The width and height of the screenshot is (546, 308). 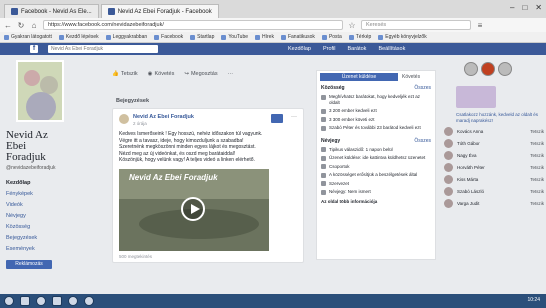 I want to click on star-icon: ☆, so click(x=352, y=25).